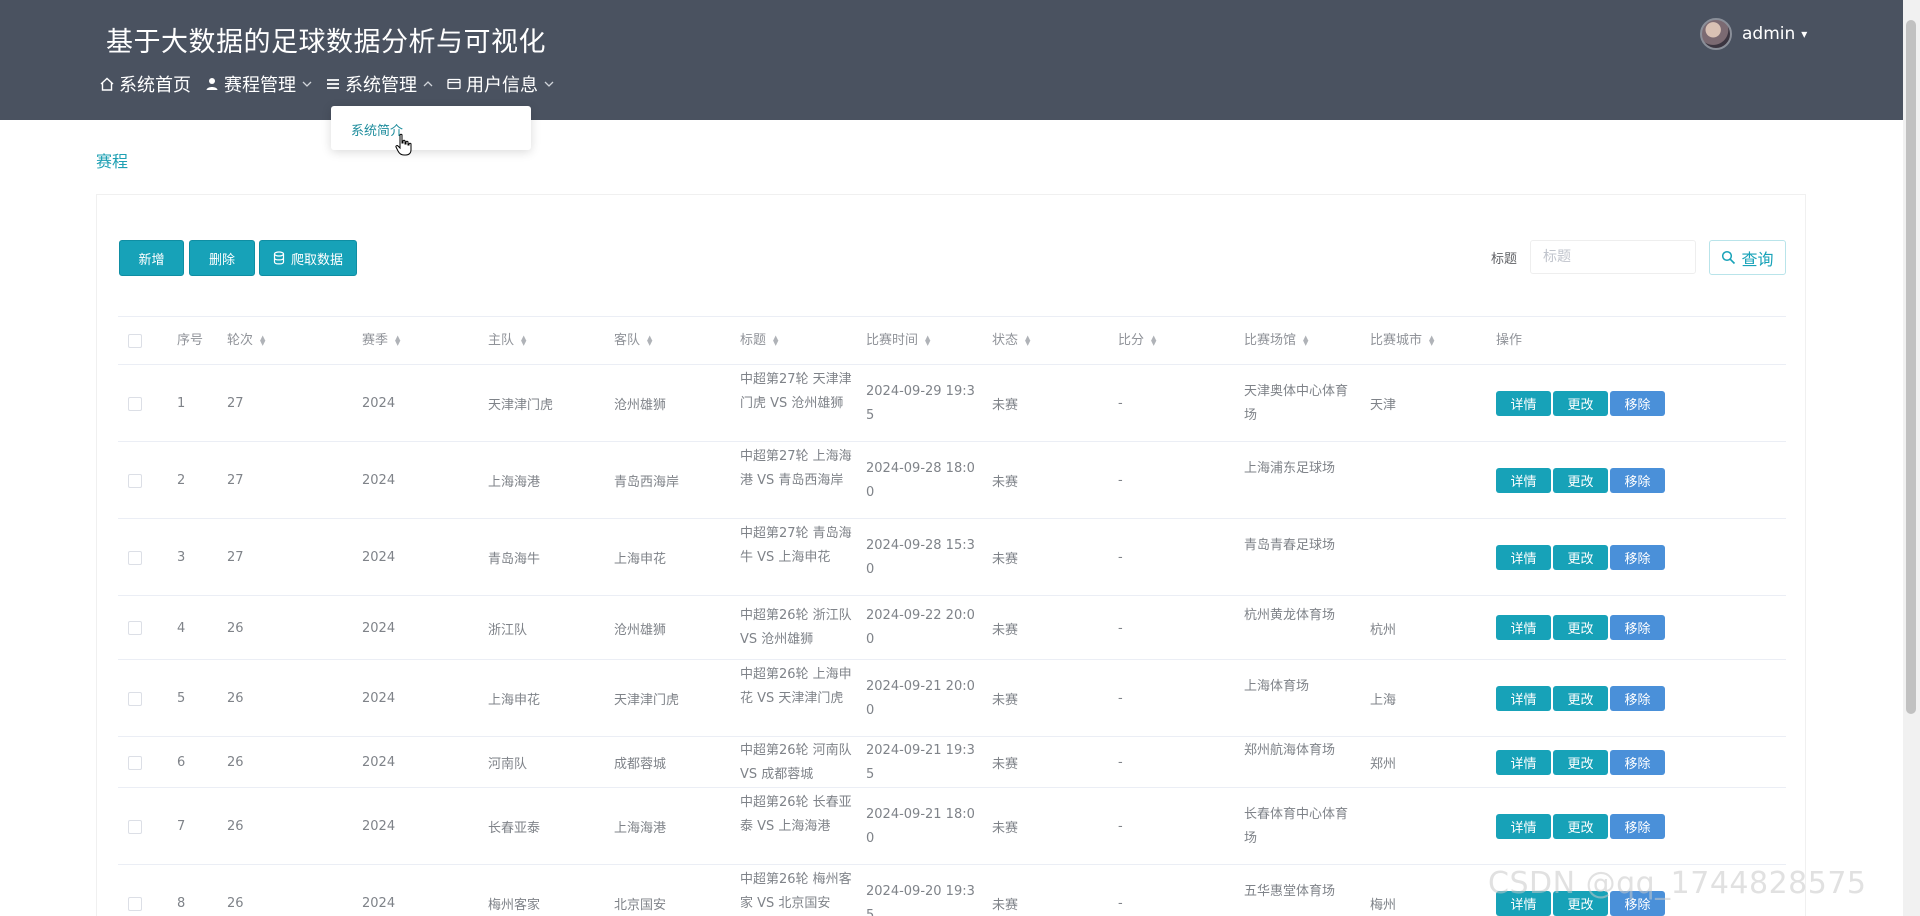  I want to click on nav-label: 赛程管理, so click(260, 85).